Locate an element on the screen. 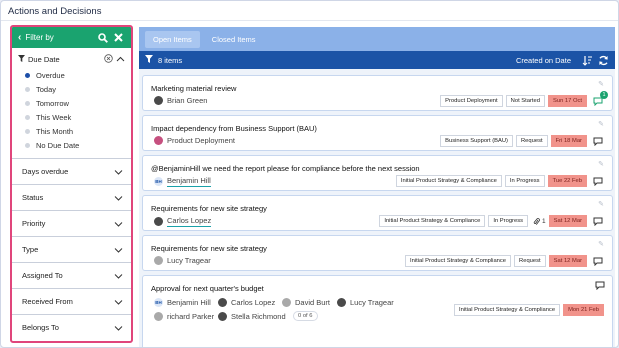  section-label: Priority is located at coordinates (34, 223).